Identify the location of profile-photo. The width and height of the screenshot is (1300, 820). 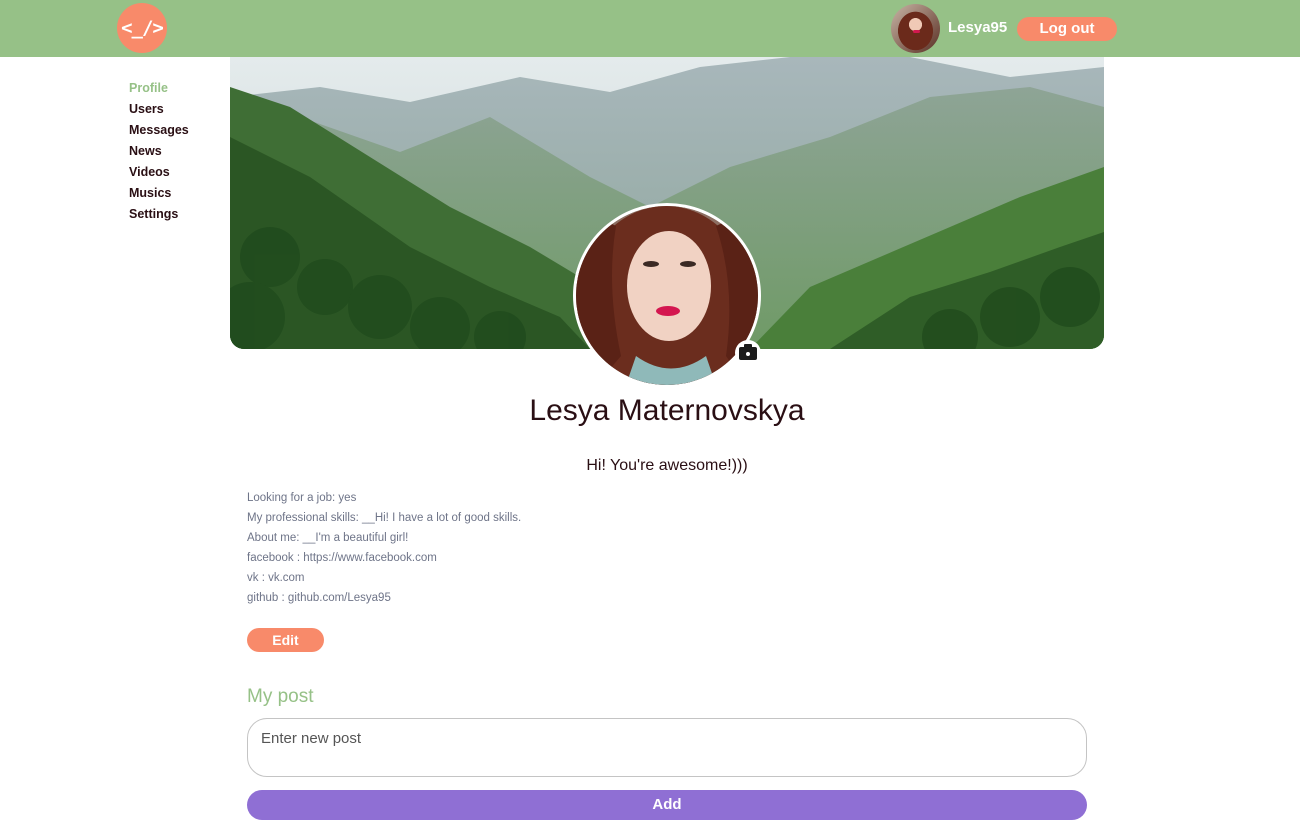
(667, 295).